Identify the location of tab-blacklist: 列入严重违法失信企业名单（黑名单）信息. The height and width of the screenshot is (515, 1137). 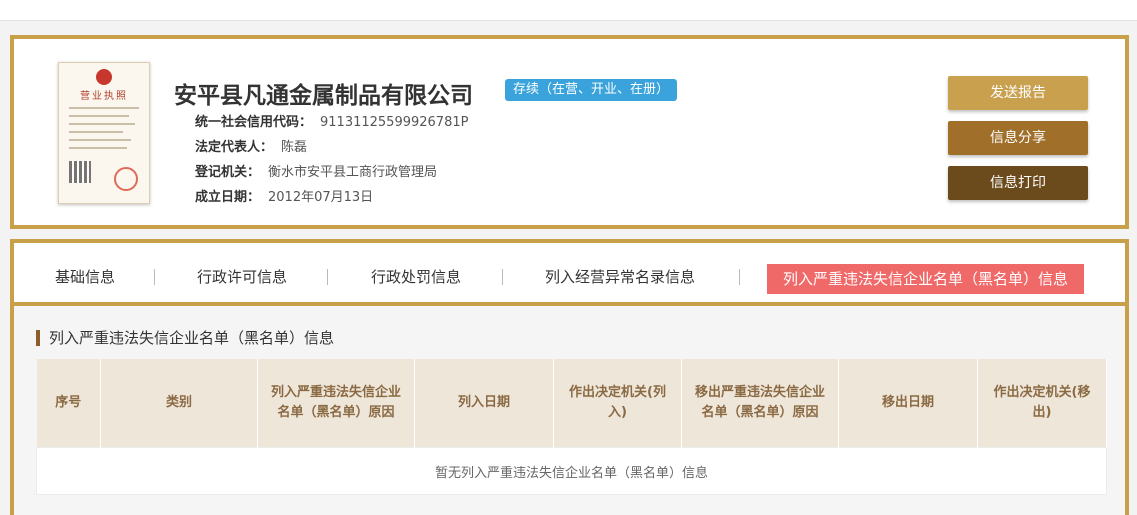
(926, 279).